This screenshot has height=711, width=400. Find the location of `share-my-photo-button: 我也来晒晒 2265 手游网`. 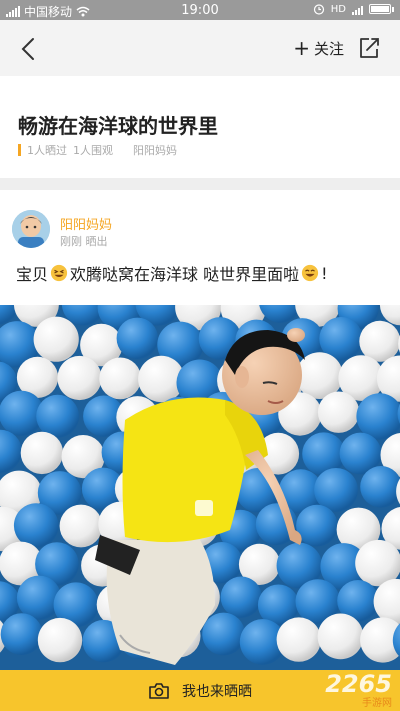

share-my-photo-button: 我也来晒晒 2265 手游网 is located at coordinates (200, 690).